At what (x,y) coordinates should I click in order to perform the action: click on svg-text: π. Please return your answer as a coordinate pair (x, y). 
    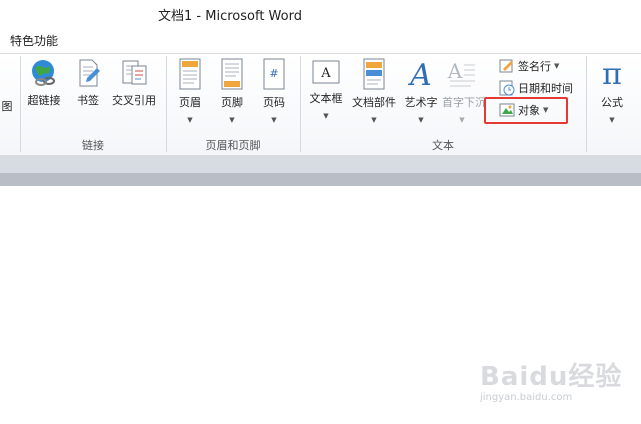
    Looking at the image, I should click on (612, 74).